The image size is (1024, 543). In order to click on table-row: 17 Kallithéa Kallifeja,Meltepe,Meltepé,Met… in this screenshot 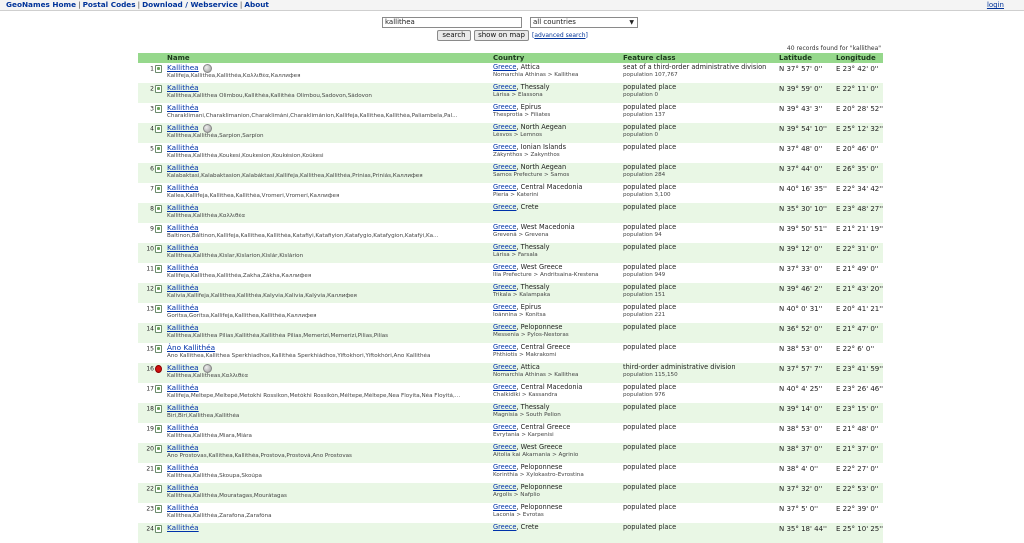, I will do `click(510, 393)`.